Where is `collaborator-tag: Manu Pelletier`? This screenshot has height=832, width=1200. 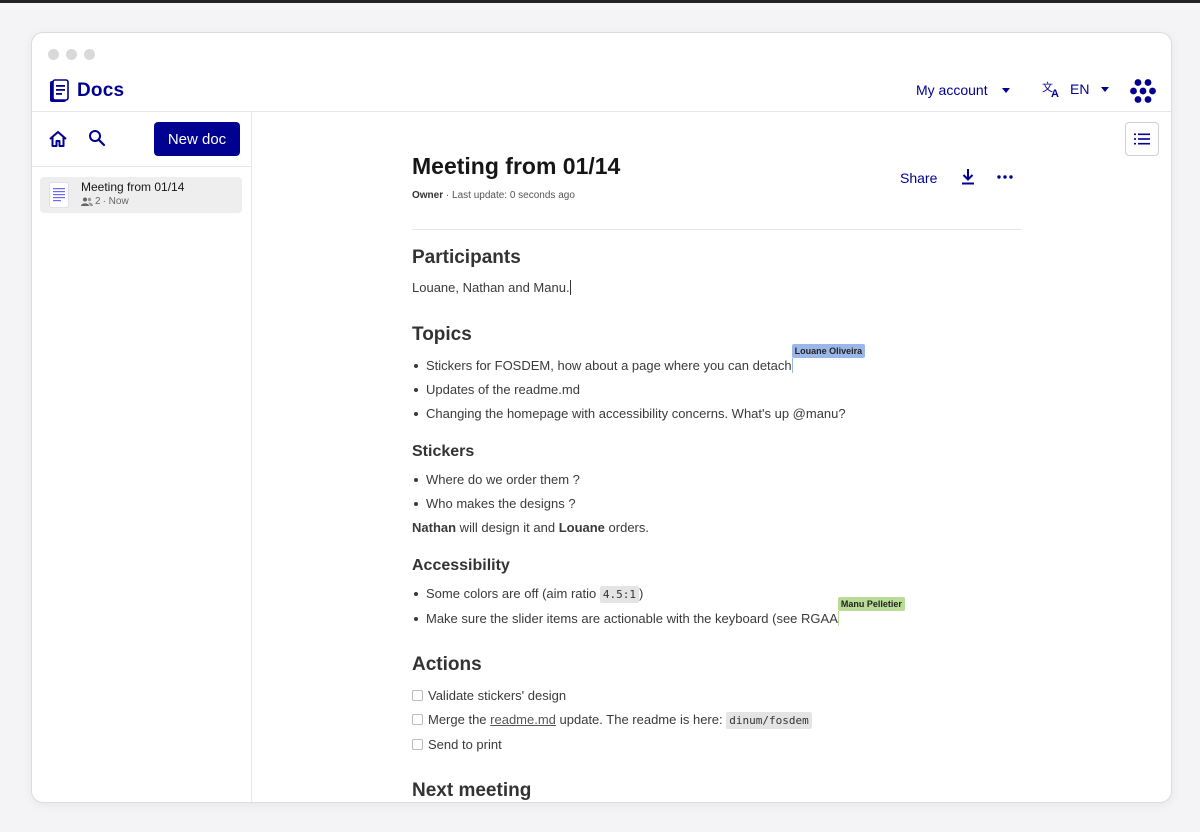
collaborator-tag: Manu Pelletier is located at coordinates (871, 604).